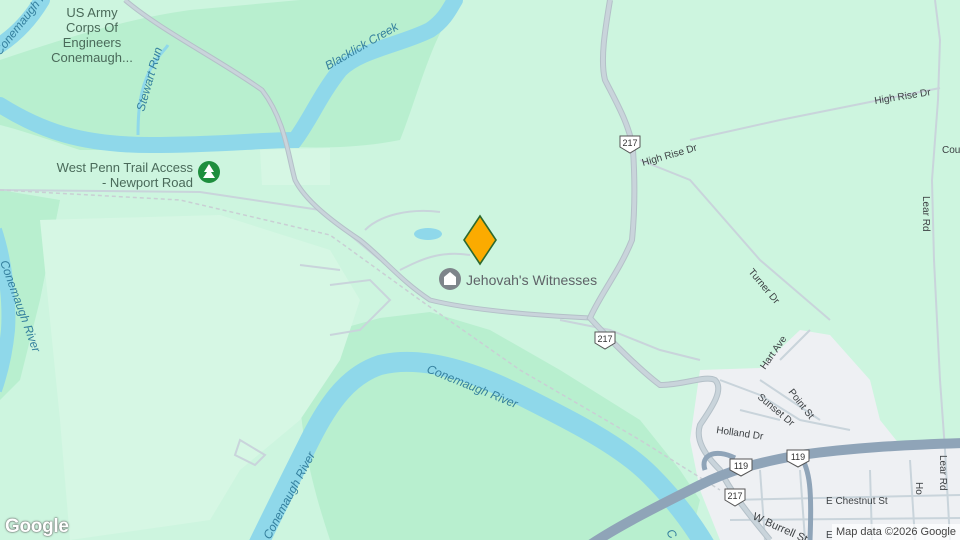 This screenshot has width=960, height=540. What do you see at coordinates (37, 526) in the screenshot?
I see `google-logo: Google` at bounding box center [37, 526].